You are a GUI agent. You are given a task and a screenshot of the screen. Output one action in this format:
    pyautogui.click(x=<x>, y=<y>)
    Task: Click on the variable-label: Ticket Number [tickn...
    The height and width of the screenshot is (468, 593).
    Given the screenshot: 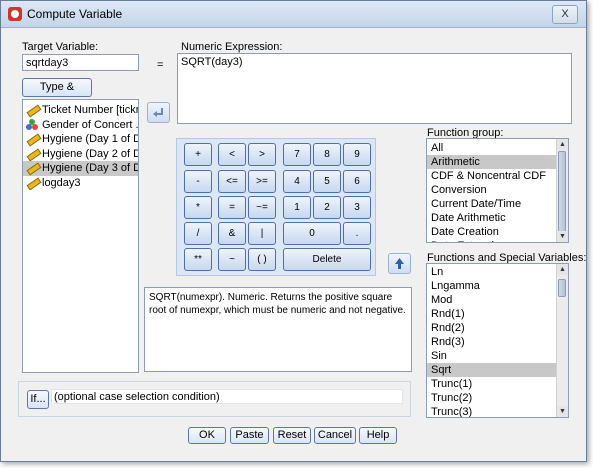 What is the action you would take?
    pyautogui.click(x=90, y=110)
    